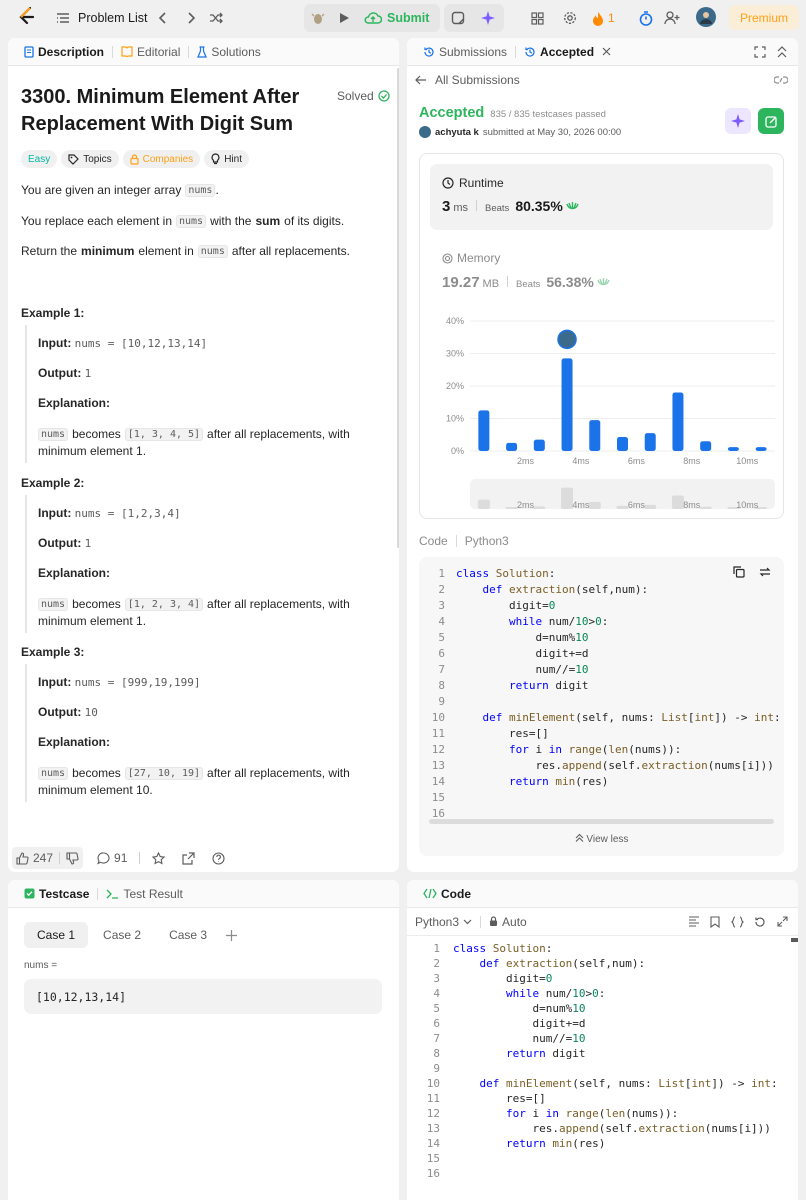 This screenshot has height=1200, width=806. Describe the element at coordinates (159, 858) in the screenshot. I see `star-icon` at that location.